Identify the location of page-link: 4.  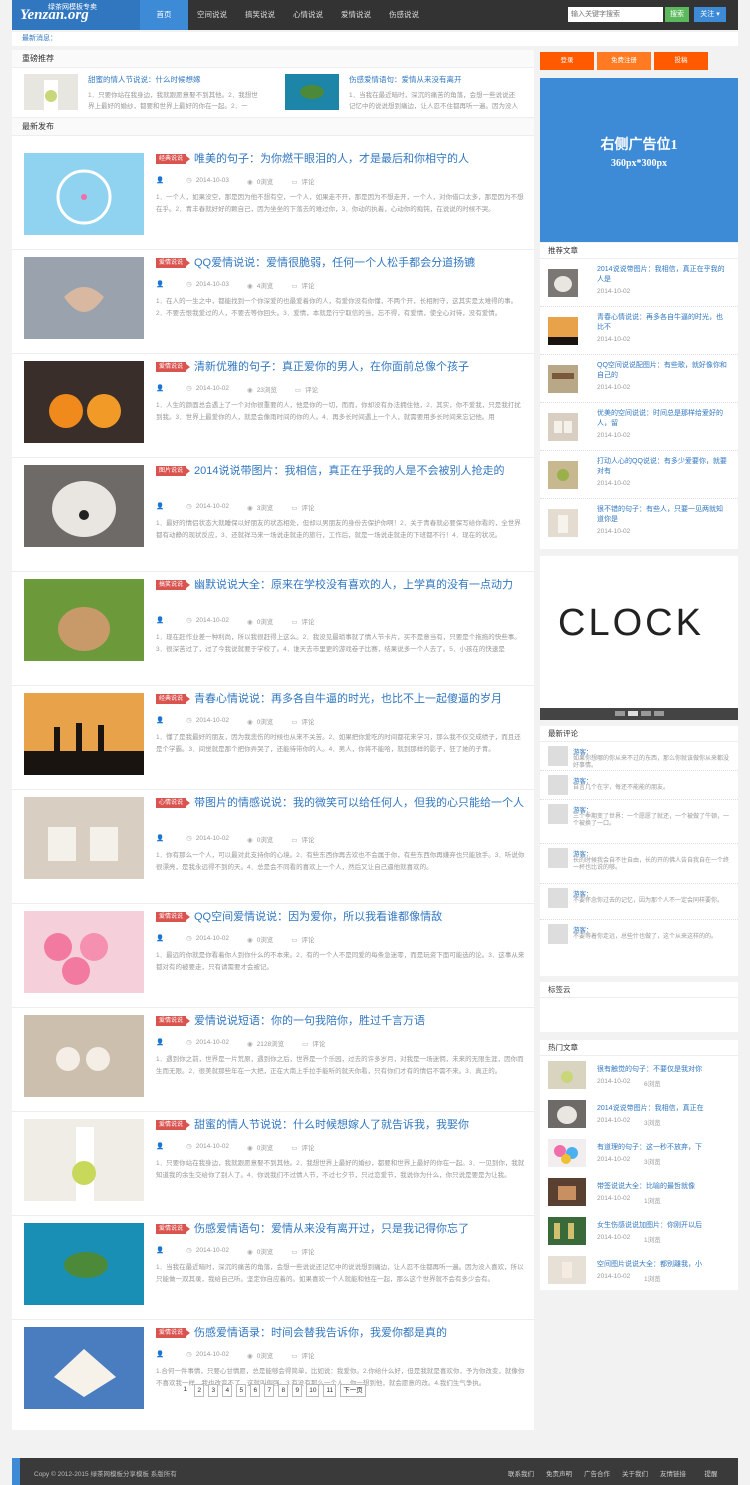
(227, 1390).